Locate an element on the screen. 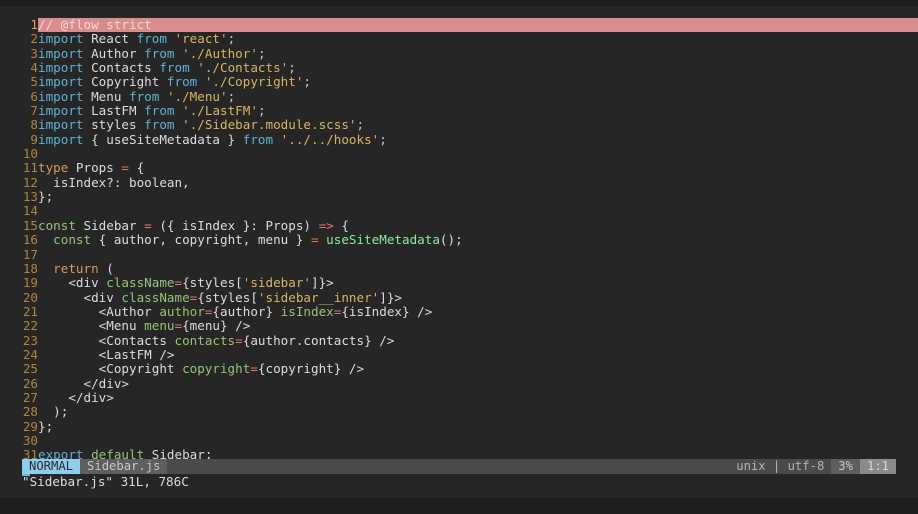 The height and width of the screenshot is (514, 918). line-content: import Contacts from './Contacts'; is located at coordinates (167, 68).